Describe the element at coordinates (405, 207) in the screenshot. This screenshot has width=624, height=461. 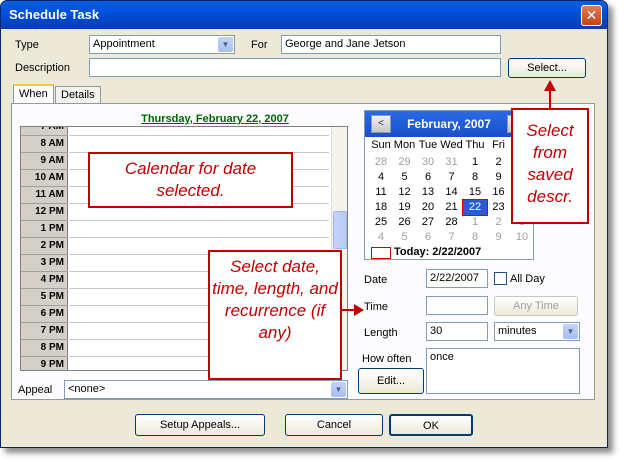
I see `calendar-day: 19` at that location.